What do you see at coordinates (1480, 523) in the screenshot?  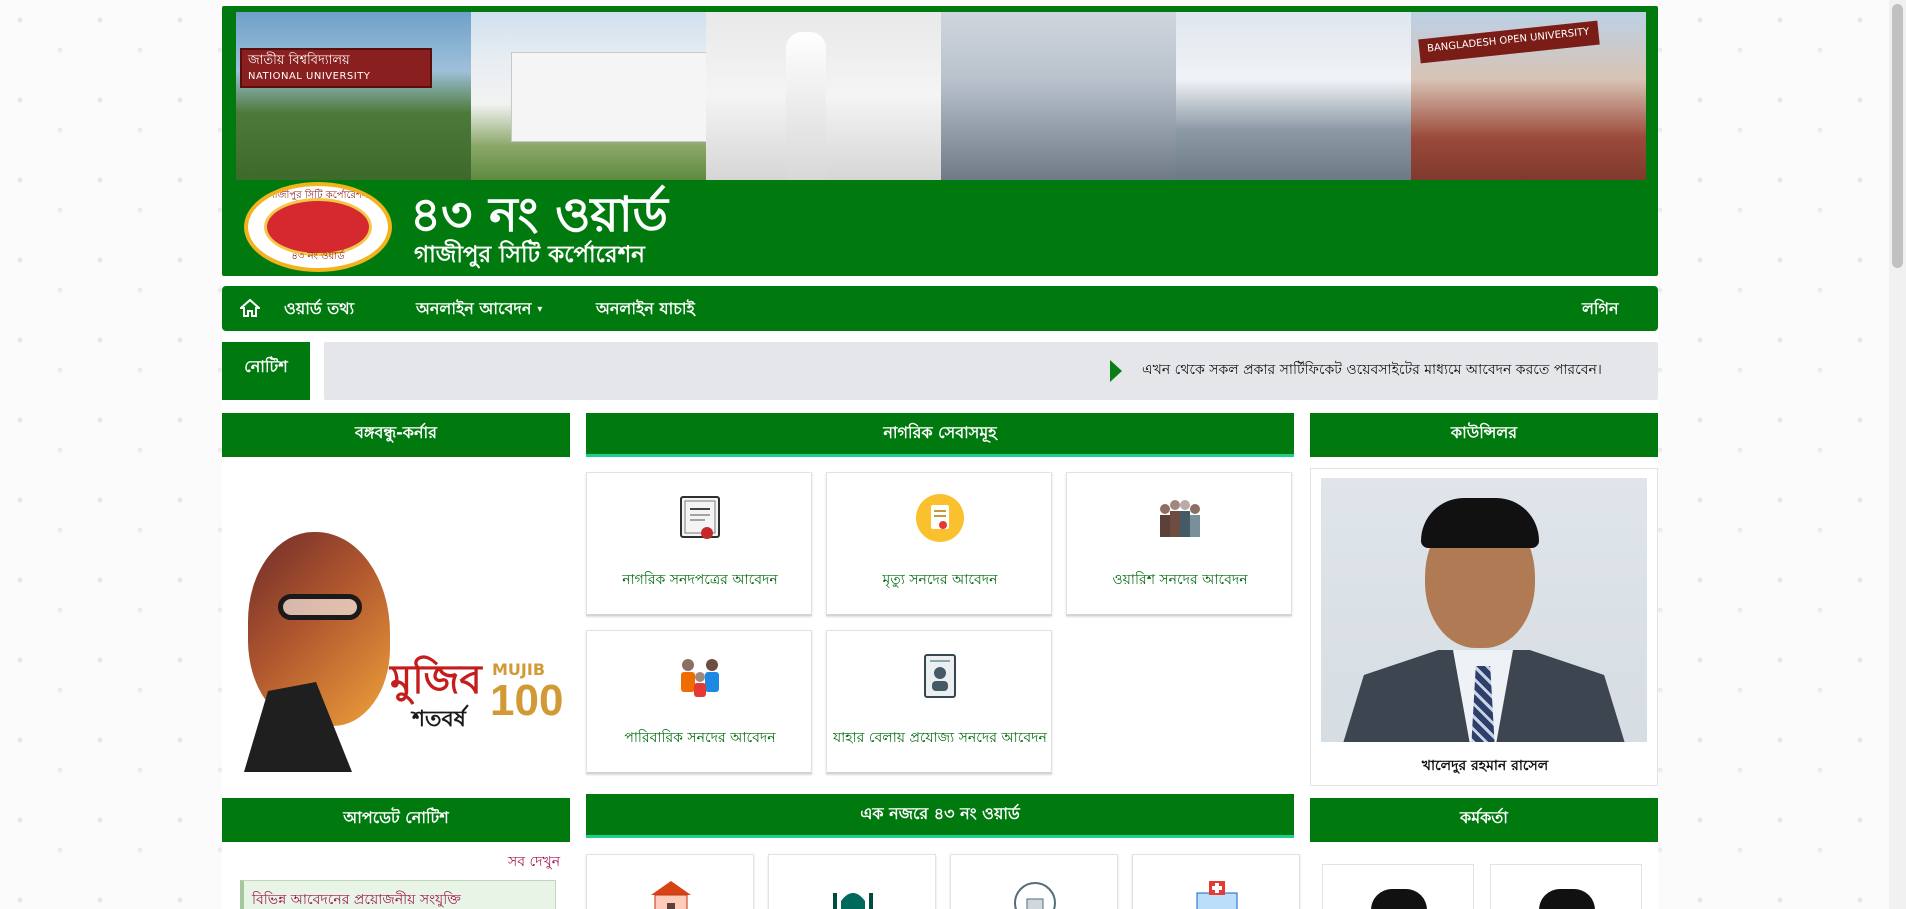 I see `photo-hair-shape` at bounding box center [1480, 523].